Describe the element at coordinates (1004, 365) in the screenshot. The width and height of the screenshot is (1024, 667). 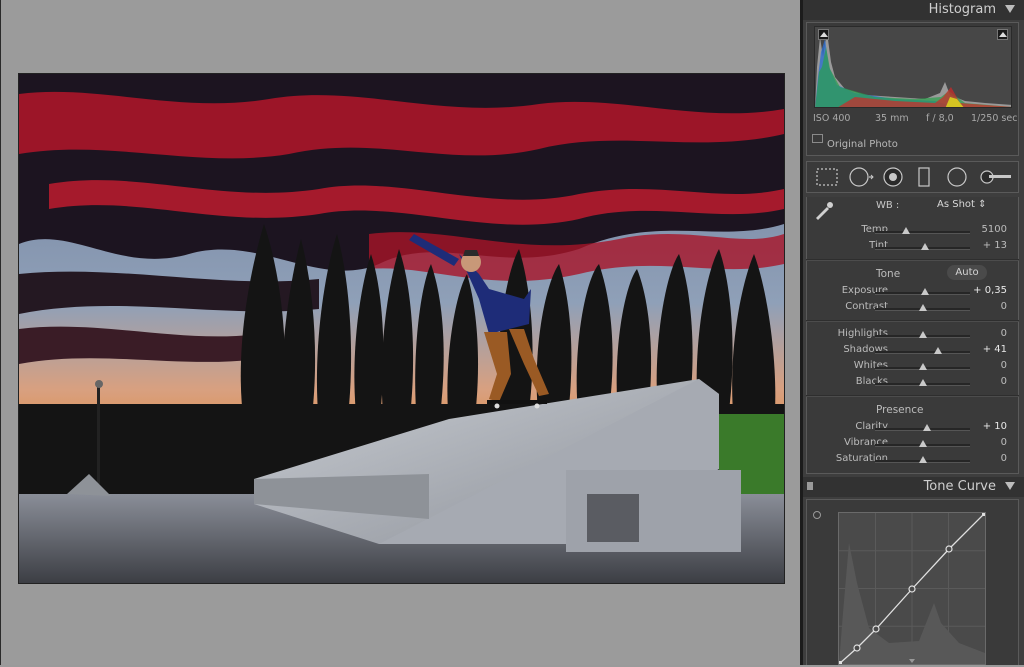
I see `whites-value: 0` at that location.